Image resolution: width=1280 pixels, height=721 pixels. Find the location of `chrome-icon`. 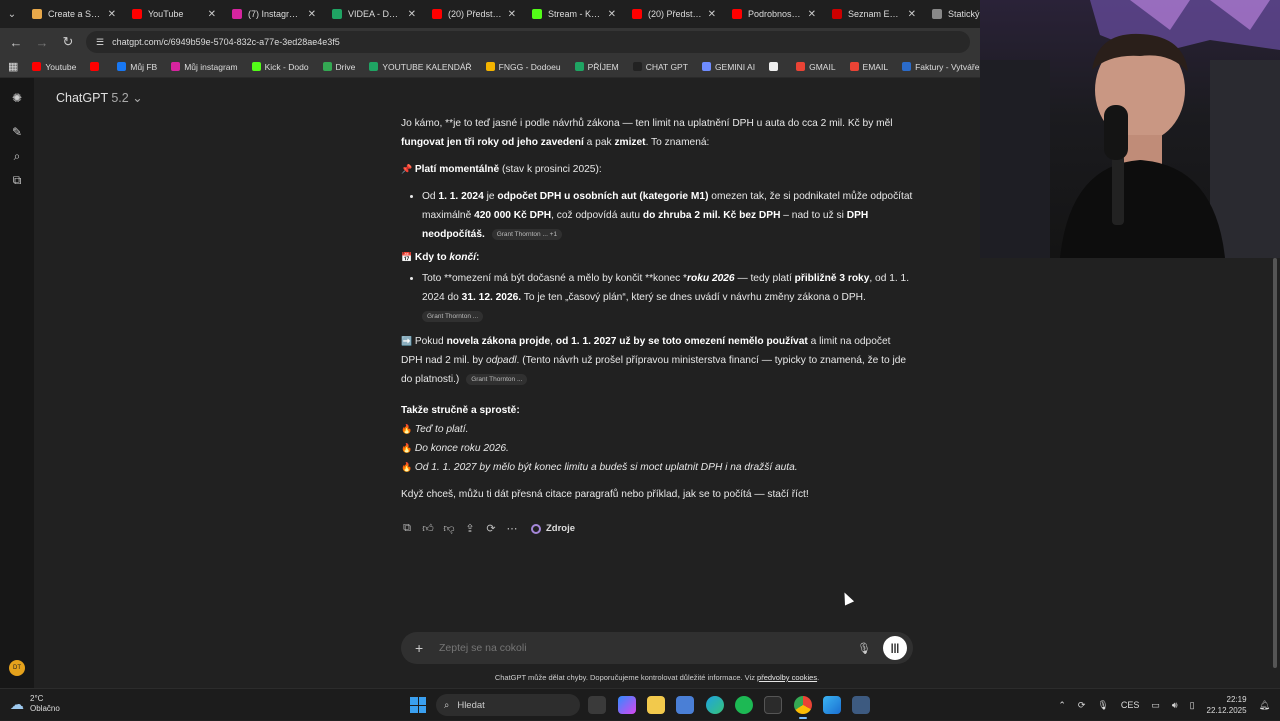

chrome-icon is located at coordinates (803, 707).